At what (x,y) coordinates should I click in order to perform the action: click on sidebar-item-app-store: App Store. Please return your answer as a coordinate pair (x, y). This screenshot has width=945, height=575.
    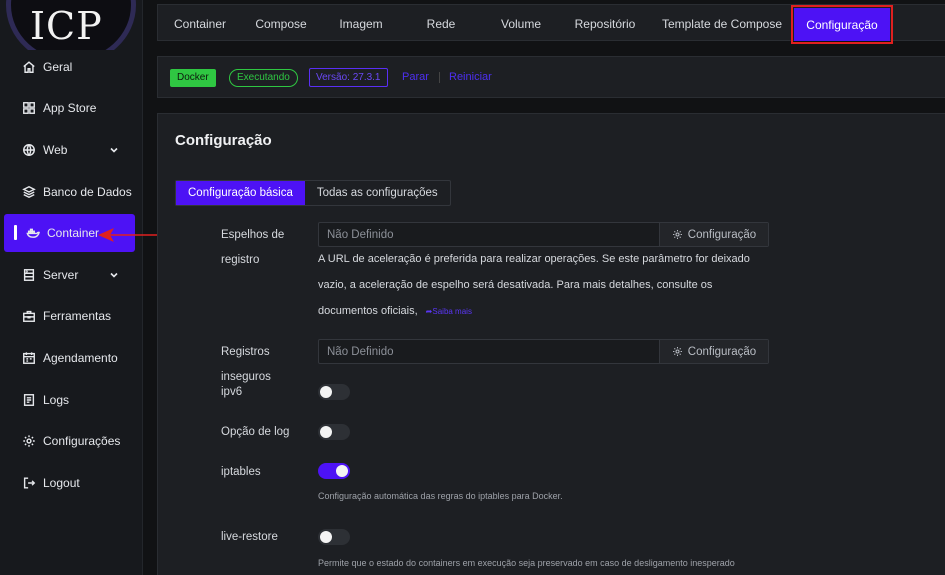
    Looking at the image, I should click on (69, 108).